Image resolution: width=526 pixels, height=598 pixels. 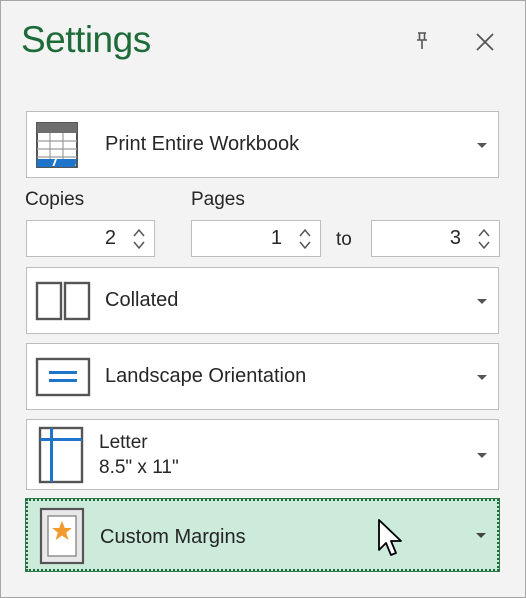 What do you see at coordinates (202, 144) in the screenshot?
I see `print-what-label: Print Entire Workbook` at bounding box center [202, 144].